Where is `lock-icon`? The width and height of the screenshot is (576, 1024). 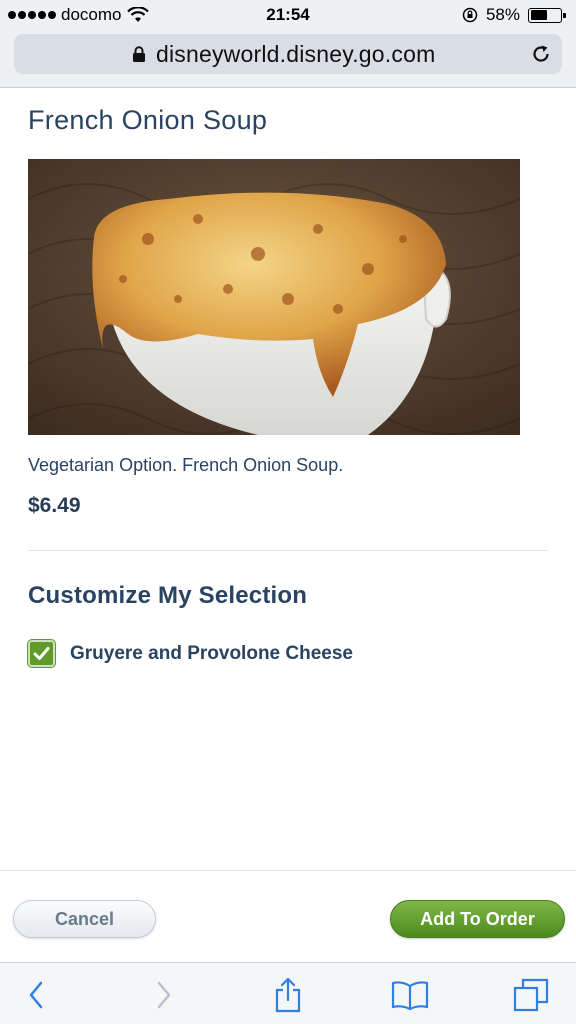 lock-icon is located at coordinates (139, 54).